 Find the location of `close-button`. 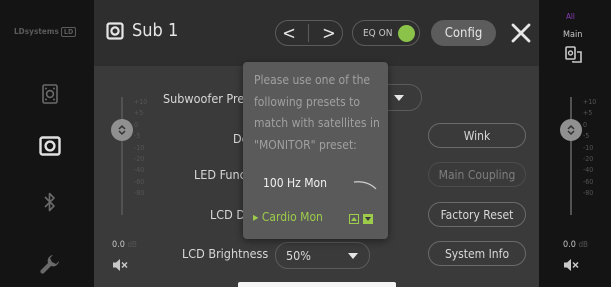

close-button is located at coordinates (521, 33).